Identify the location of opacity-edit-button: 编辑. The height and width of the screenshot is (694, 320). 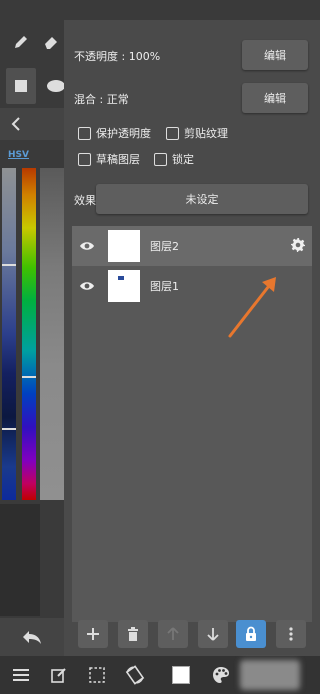
(275, 55).